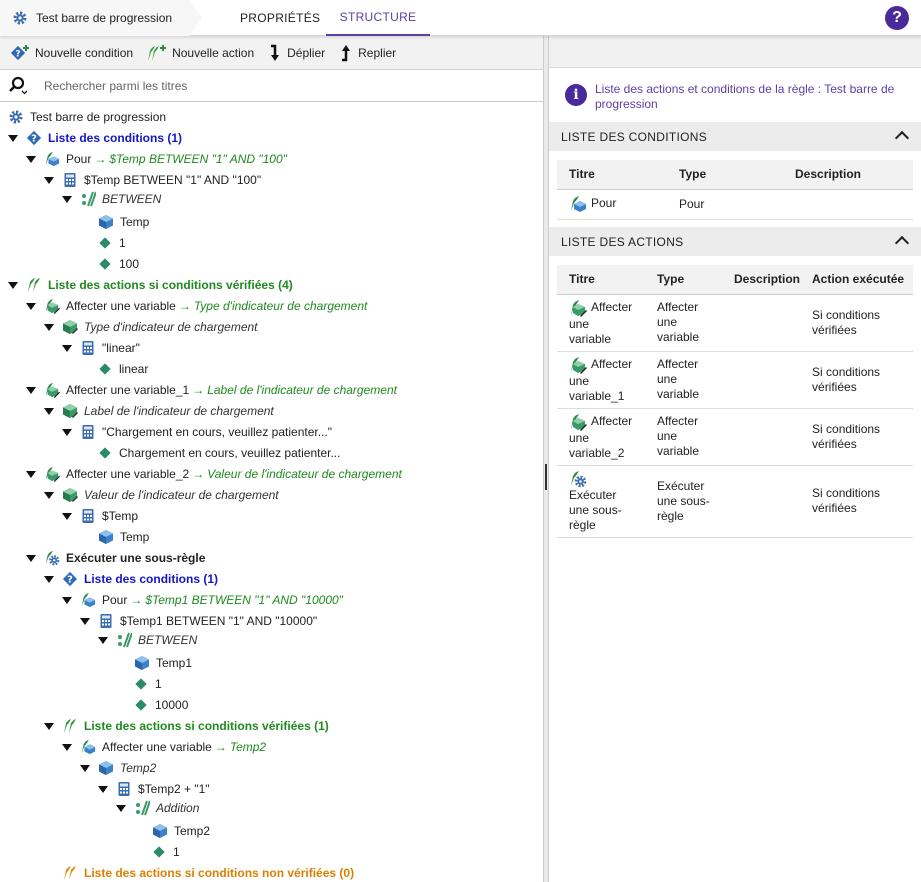  I want to click on new-action-button: Nouvelle action, so click(200, 53).